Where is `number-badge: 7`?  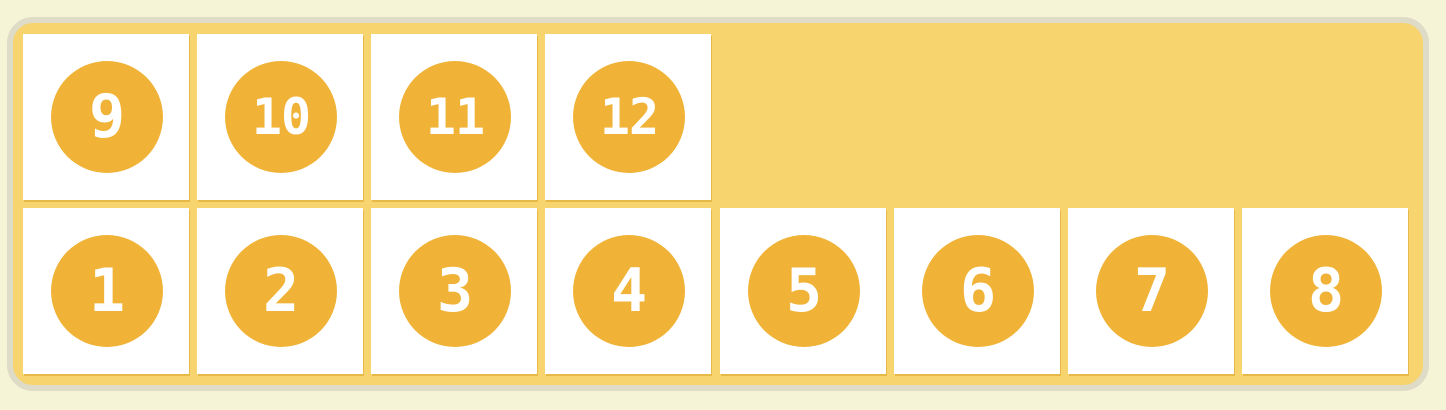 number-badge: 7 is located at coordinates (1152, 291).